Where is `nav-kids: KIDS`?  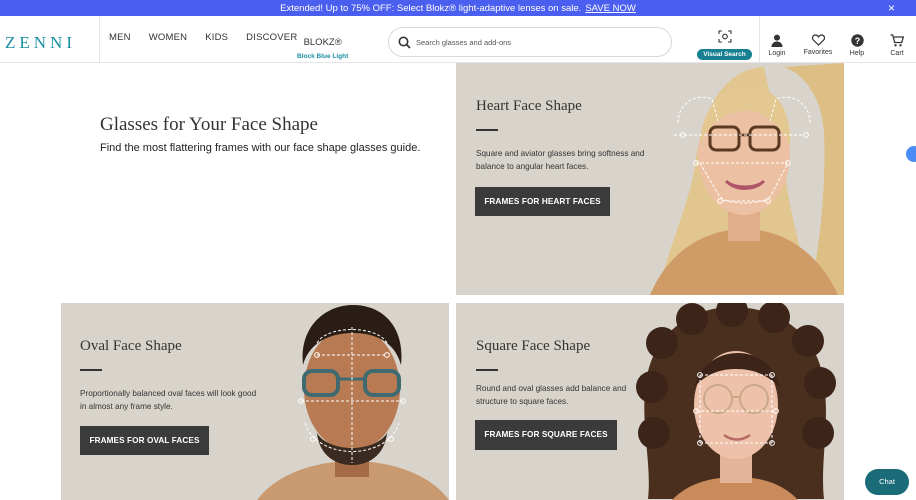 nav-kids: KIDS is located at coordinates (216, 37).